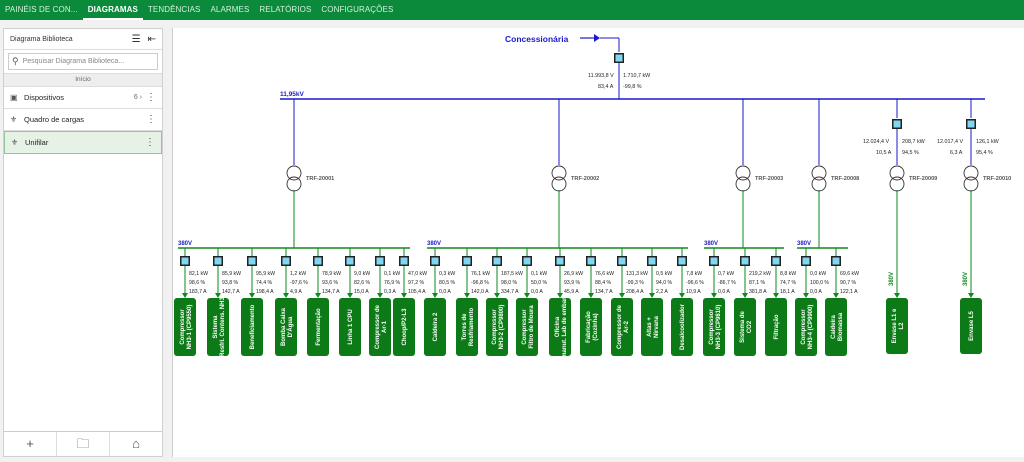 The image size is (1024, 462). What do you see at coordinates (299, 283) in the screenshot?
I see `feeder-pf: -97,6 %` at bounding box center [299, 283].